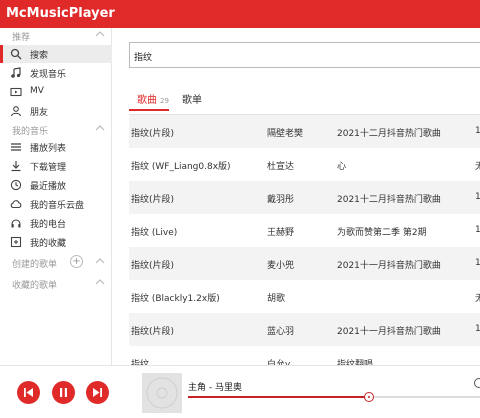 The image size is (480, 418). I want to click on sidebar-item-discover: 发现音乐, so click(56, 73).